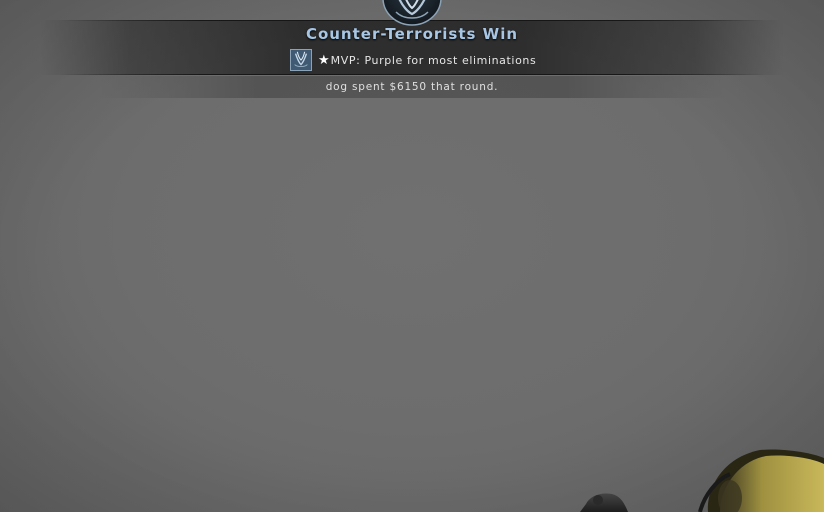 This screenshot has width=824, height=512. Describe the element at coordinates (301, 60) in the screenshot. I see `player-avatar-icon` at that location.